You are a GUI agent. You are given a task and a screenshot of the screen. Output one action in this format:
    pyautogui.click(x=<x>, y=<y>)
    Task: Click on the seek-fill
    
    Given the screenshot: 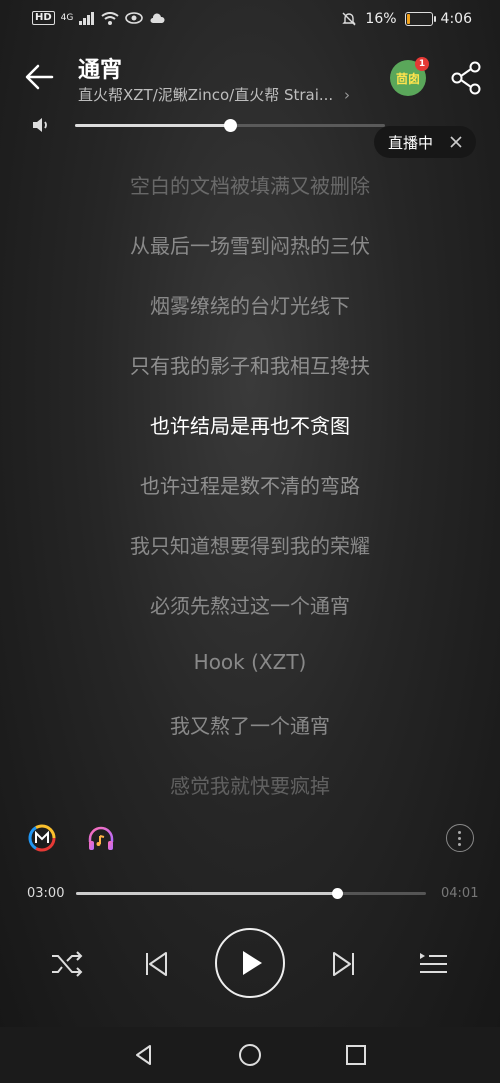 What is the action you would take?
    pyautogui.click(x=207, y=893)
    